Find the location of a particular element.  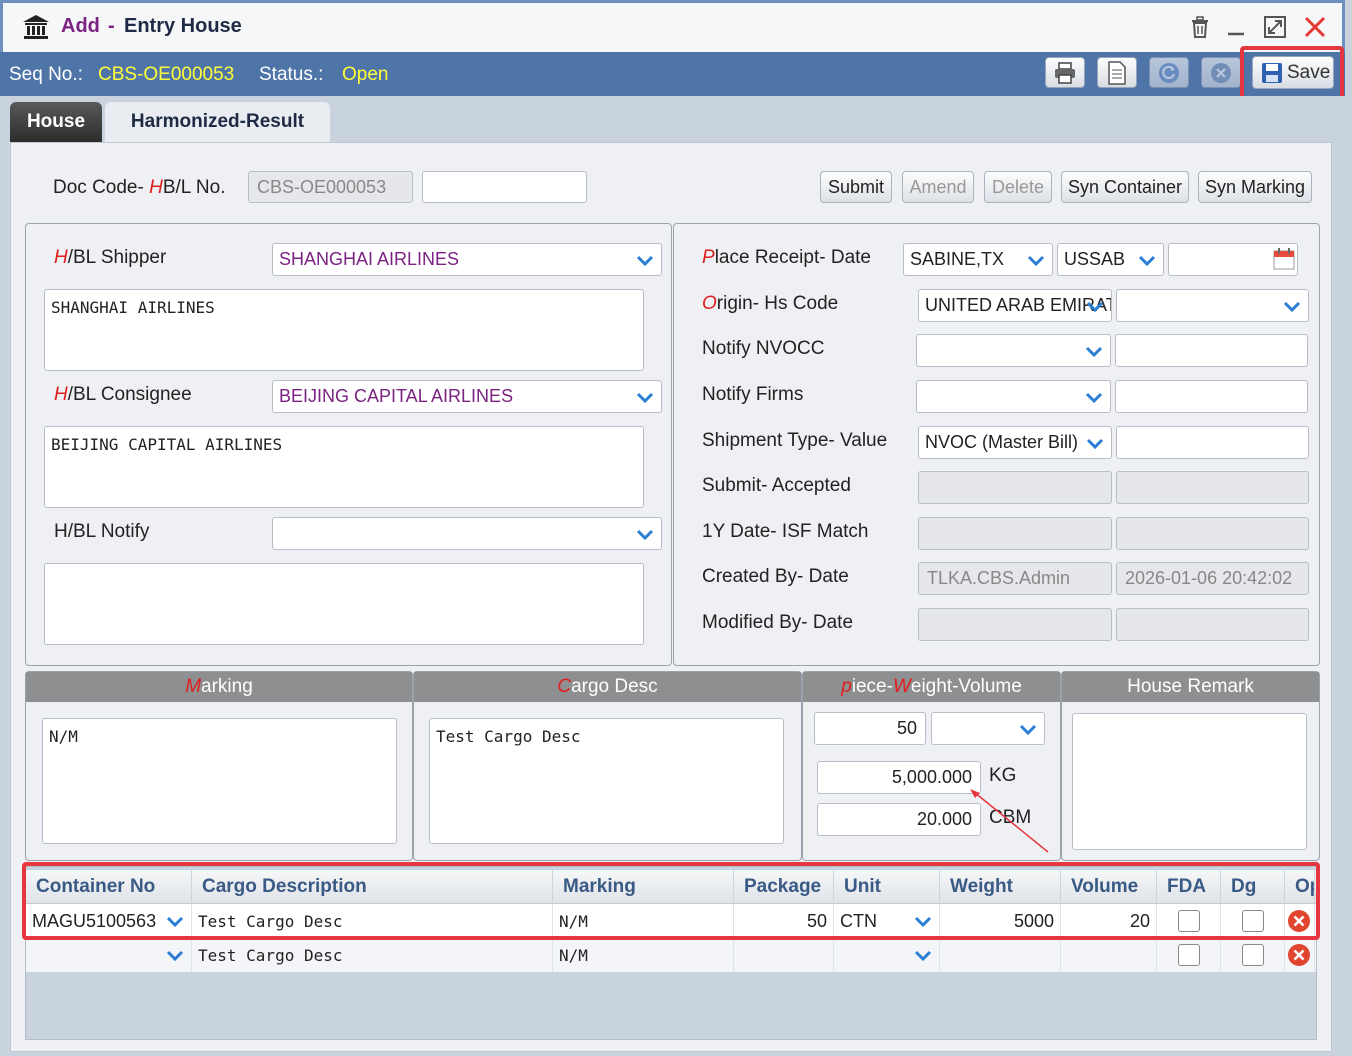

status-label: Status.: is located at coordinates (291, 74).